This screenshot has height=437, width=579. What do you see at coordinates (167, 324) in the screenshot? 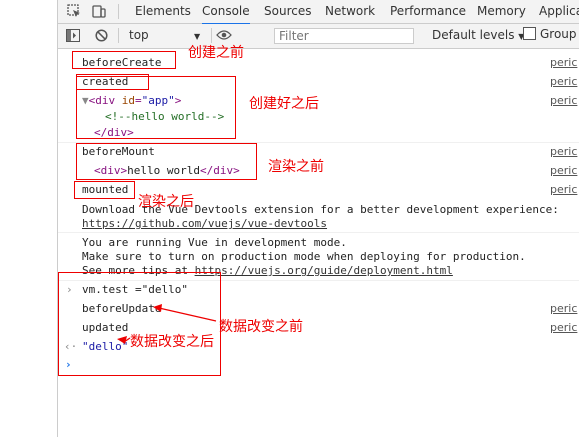
I see `annotation-arrows` at bounding box center [167, 324].